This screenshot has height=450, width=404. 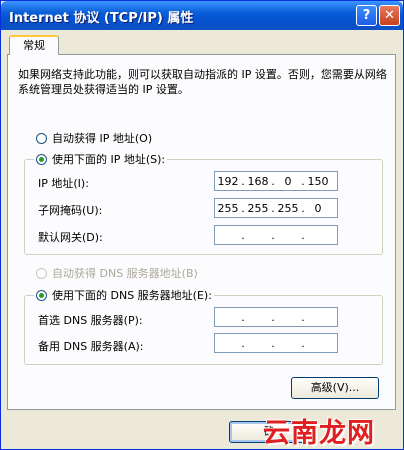 What do you see at coordinates (63, 183) in the screenshot?
I see `ip-address-label: IP 地址(I):` at bounding box center [63, 183].